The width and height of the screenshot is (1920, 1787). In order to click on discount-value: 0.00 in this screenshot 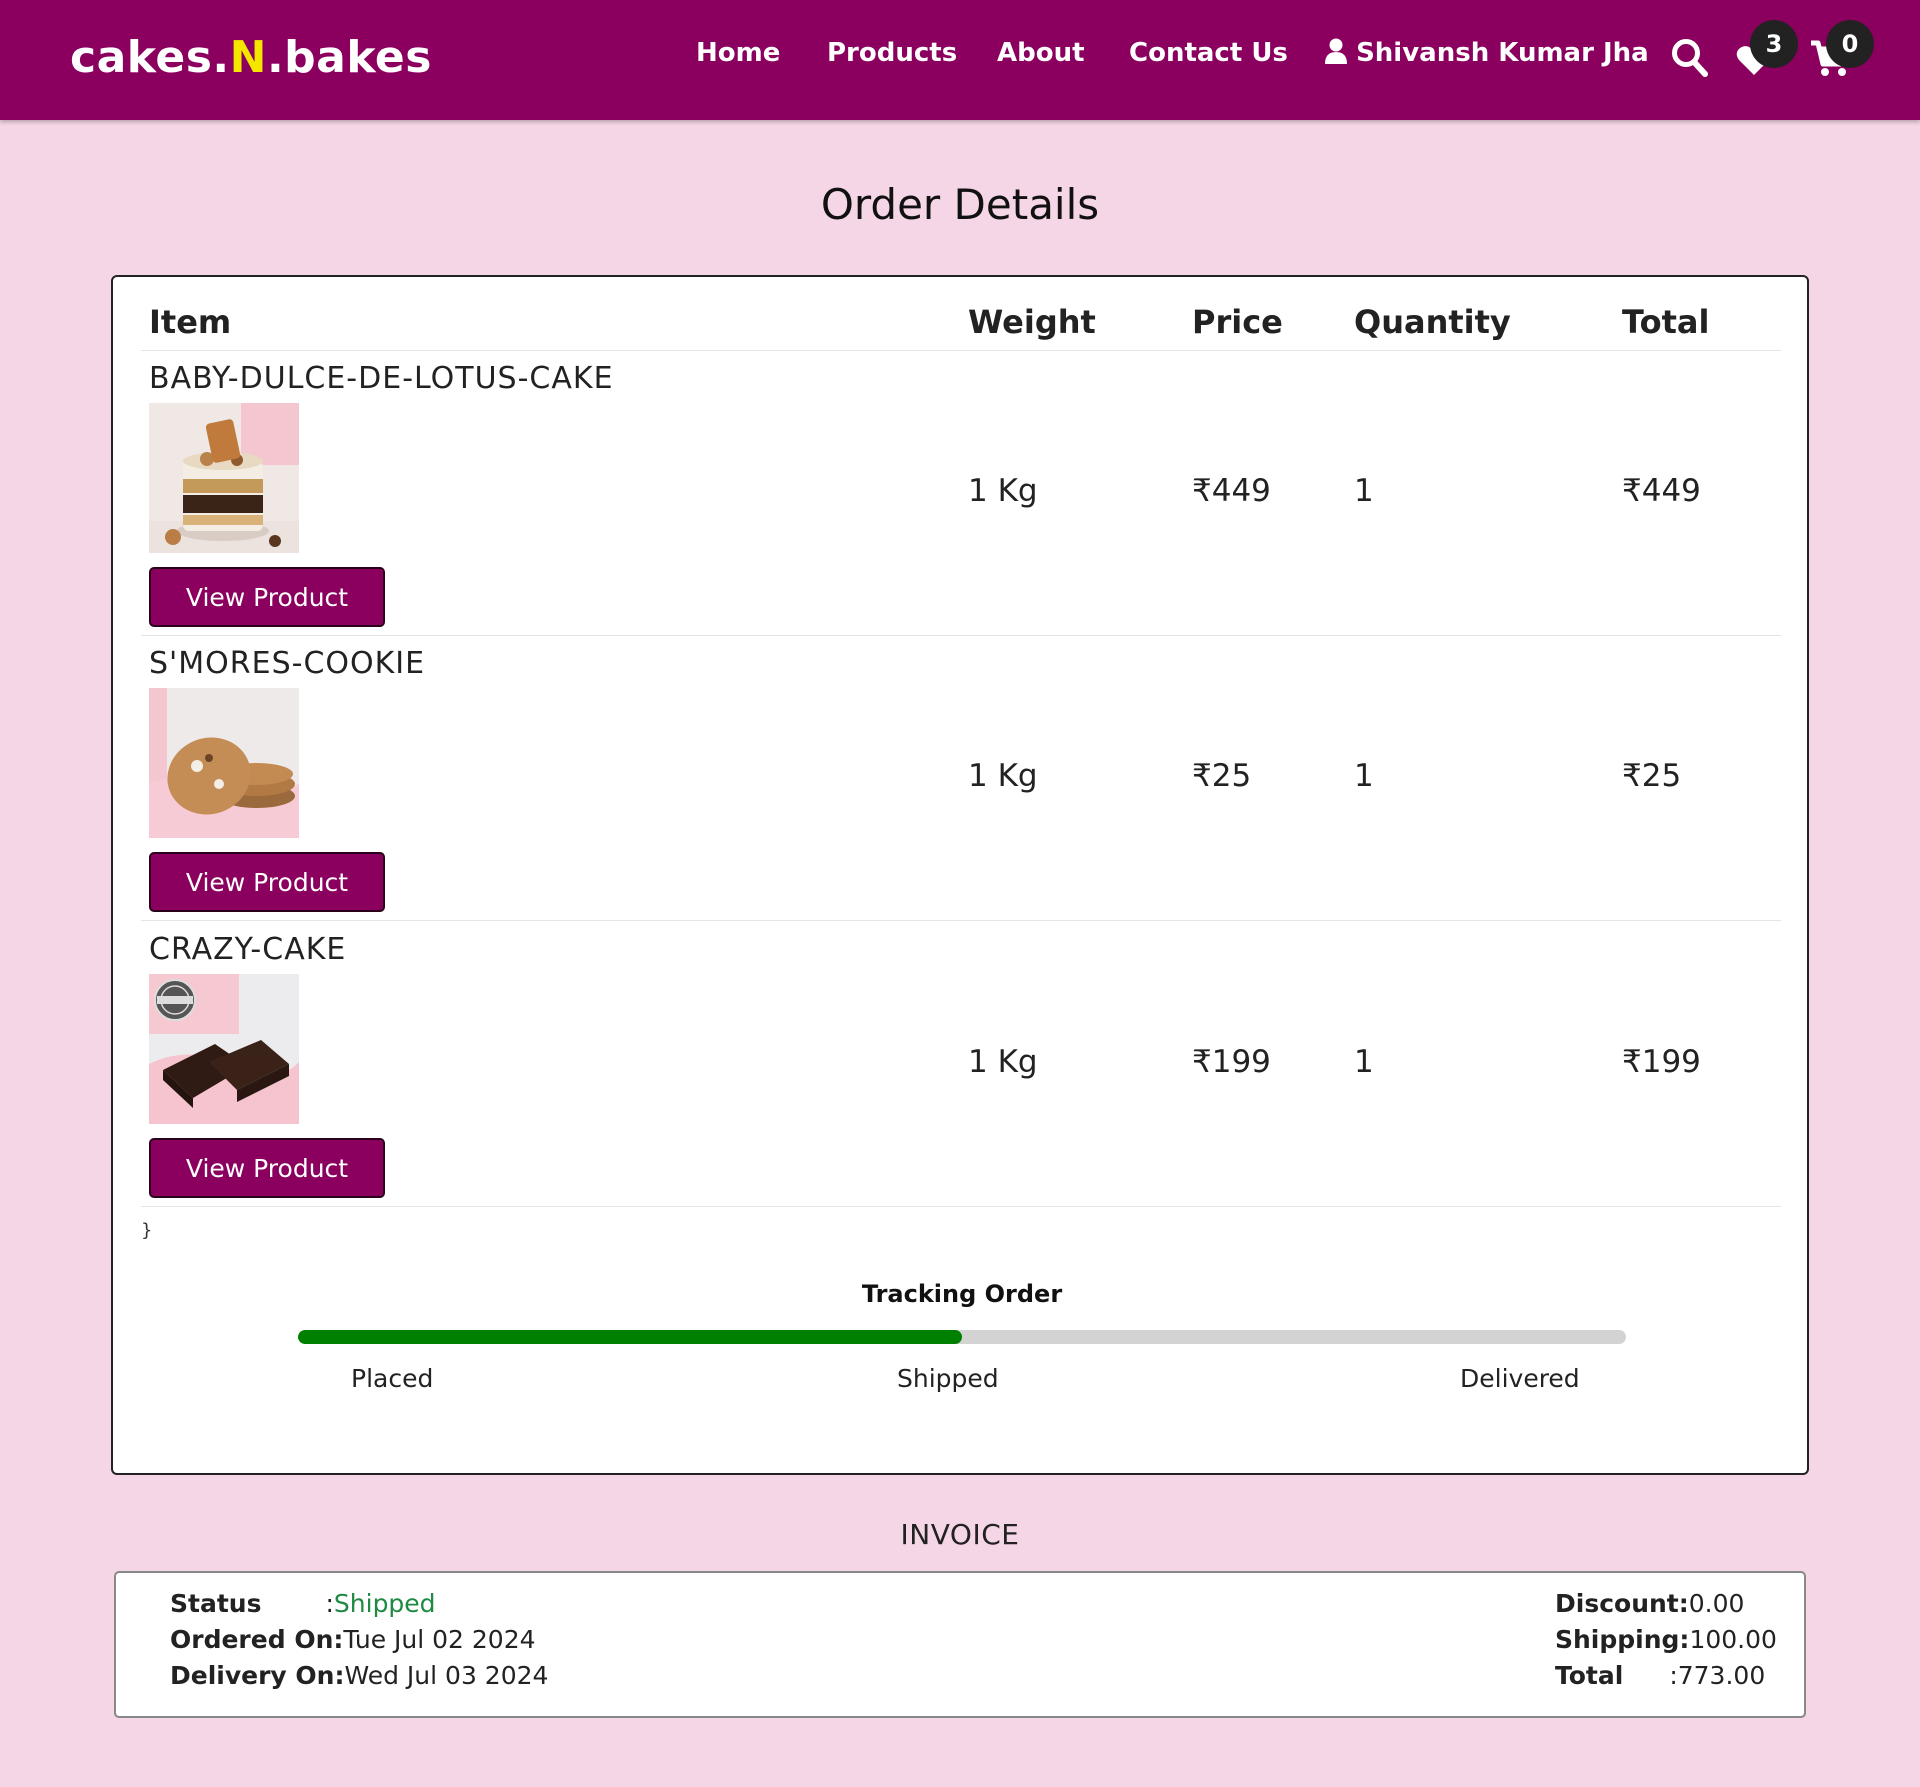, I will do `click(1716, 1603)`.